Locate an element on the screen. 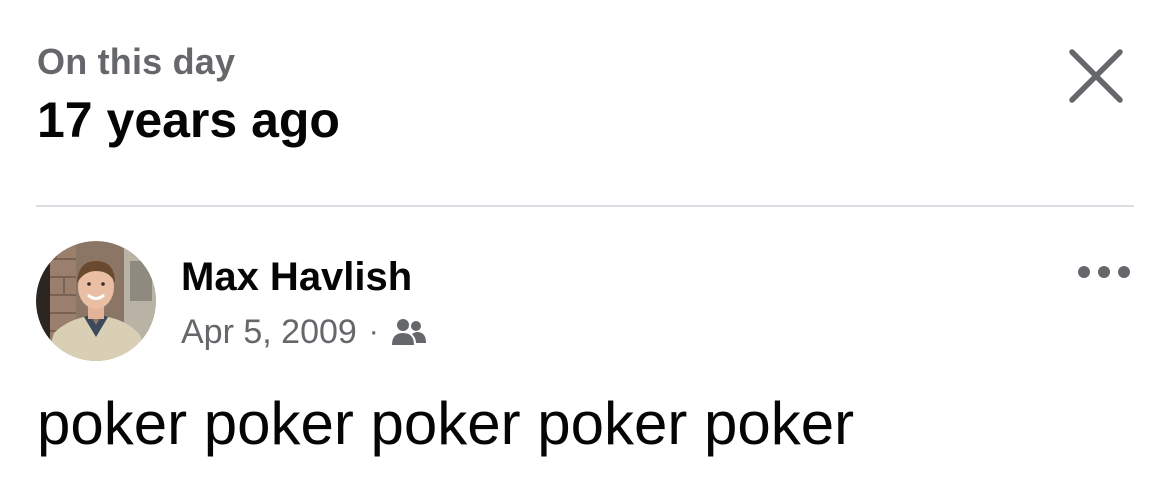 The image size is (1170, 494). post-meta: Apr 5, 2009 · is located at coordinates (304, 332).